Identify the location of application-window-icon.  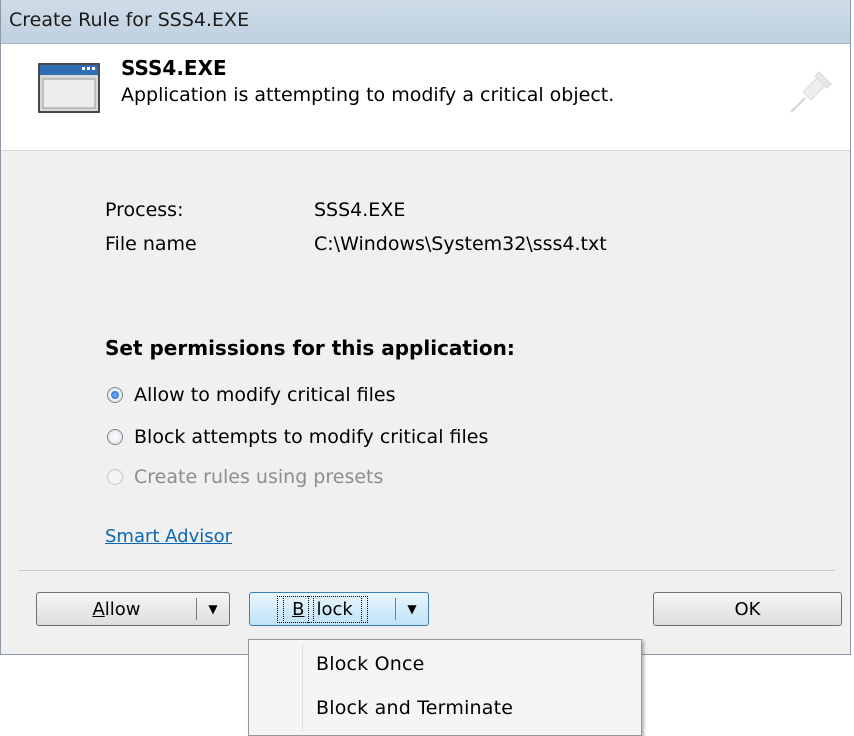
(69, 88).